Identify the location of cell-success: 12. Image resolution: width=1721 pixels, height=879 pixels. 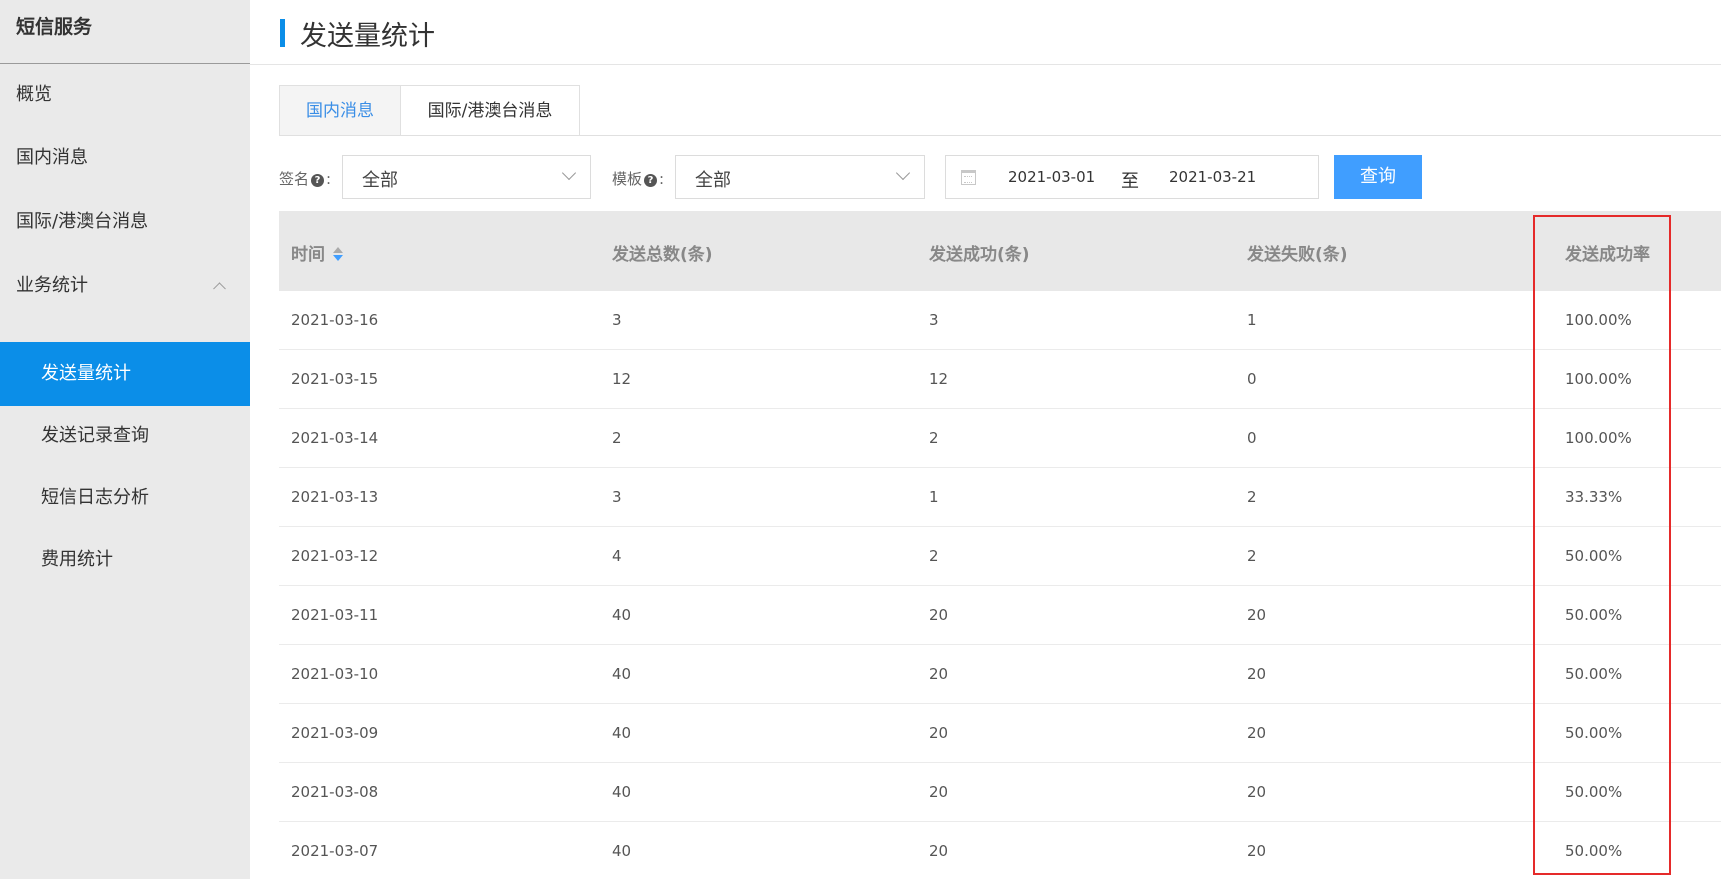
(939, 379).